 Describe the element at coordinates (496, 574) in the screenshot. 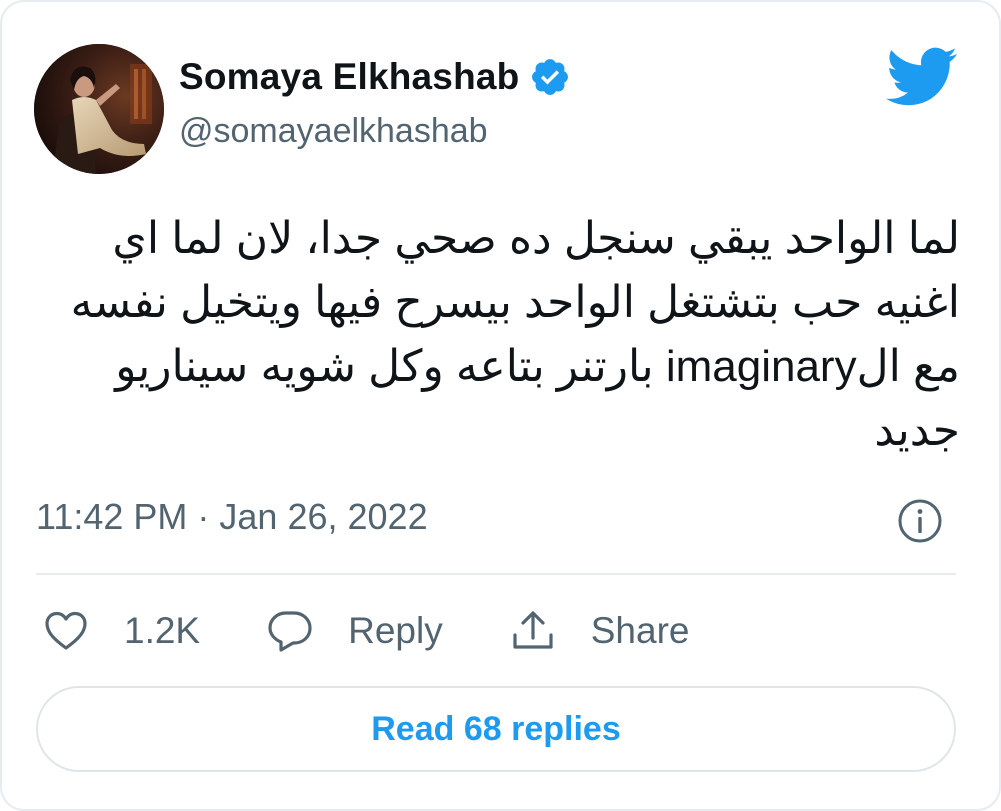

I see `divider` at that location.